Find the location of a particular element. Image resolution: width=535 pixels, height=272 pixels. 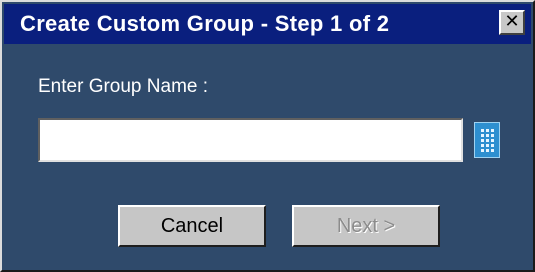

keypad-button is located at coordinates (487, 140).